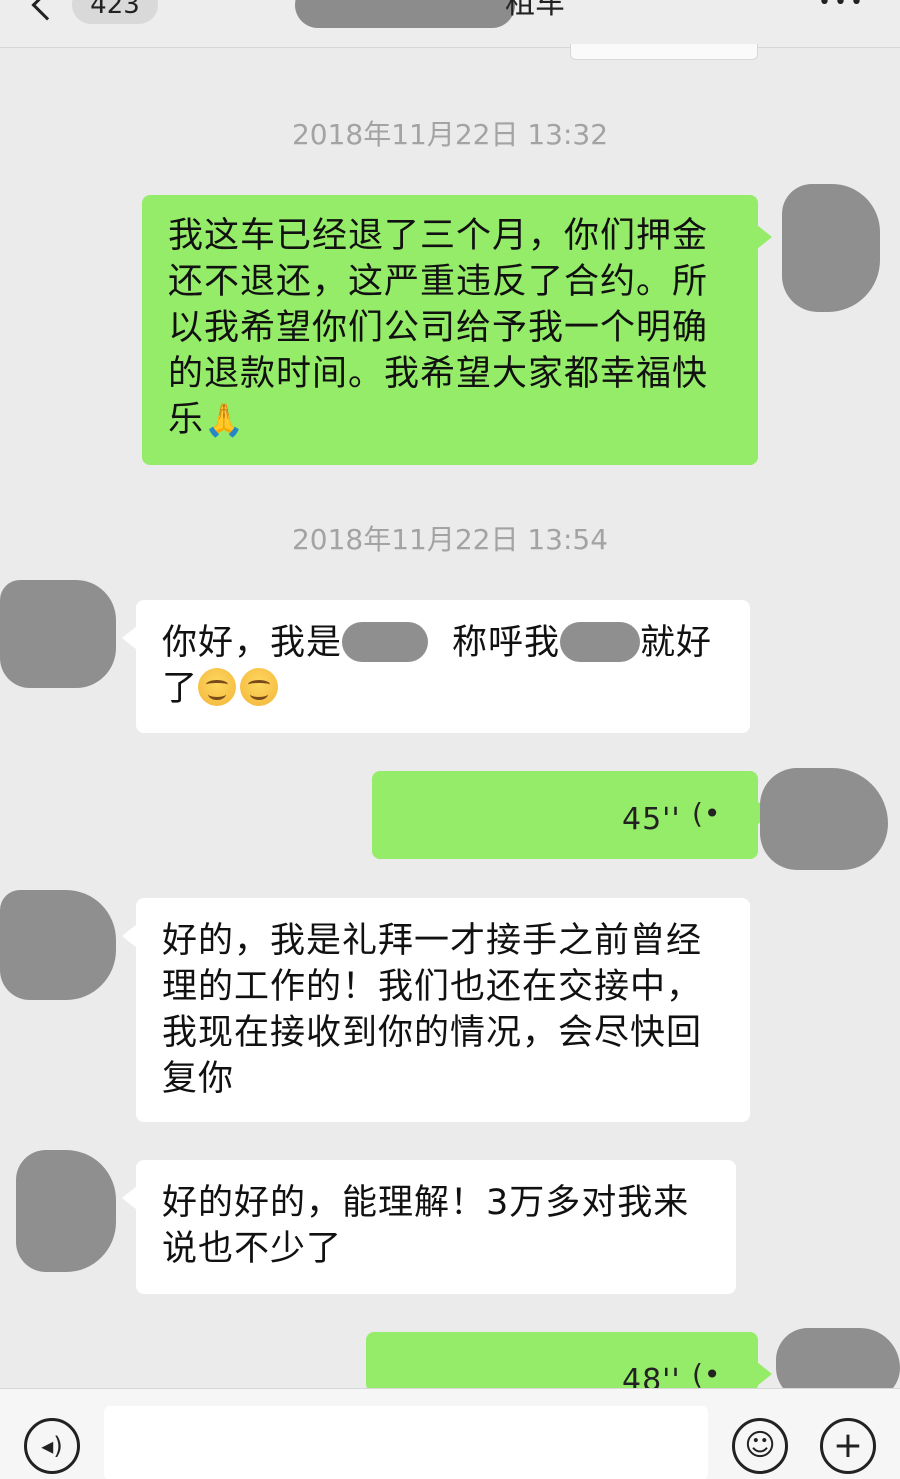 Image resolution: width=900 pixels, height=1479 pixels. I want to click on message-line: 我现在接收到你的情况，会尽快回, so click(432, 1033).